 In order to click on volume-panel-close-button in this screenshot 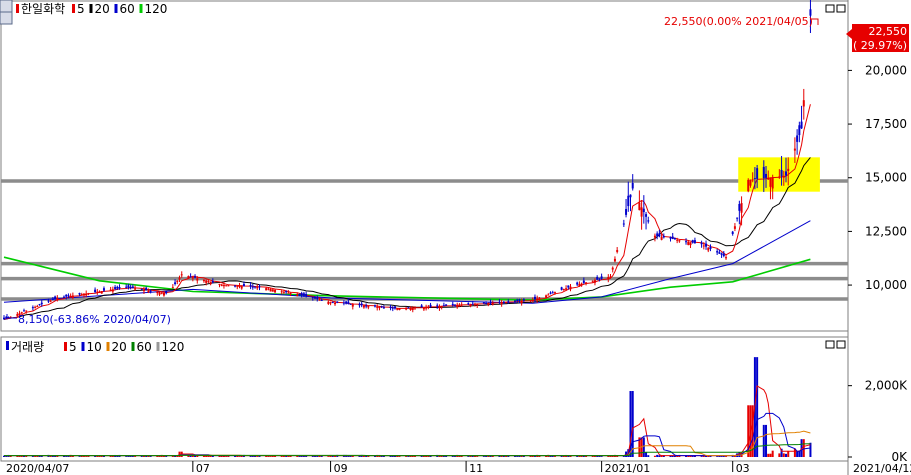, I will do `click(841, 344)`.